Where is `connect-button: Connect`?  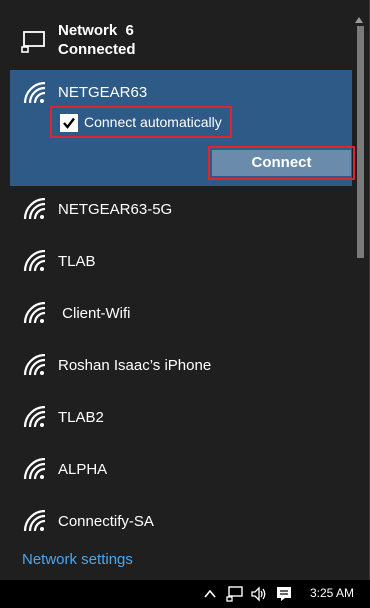
connect-button: Connect is located at coordinates (281, 163).